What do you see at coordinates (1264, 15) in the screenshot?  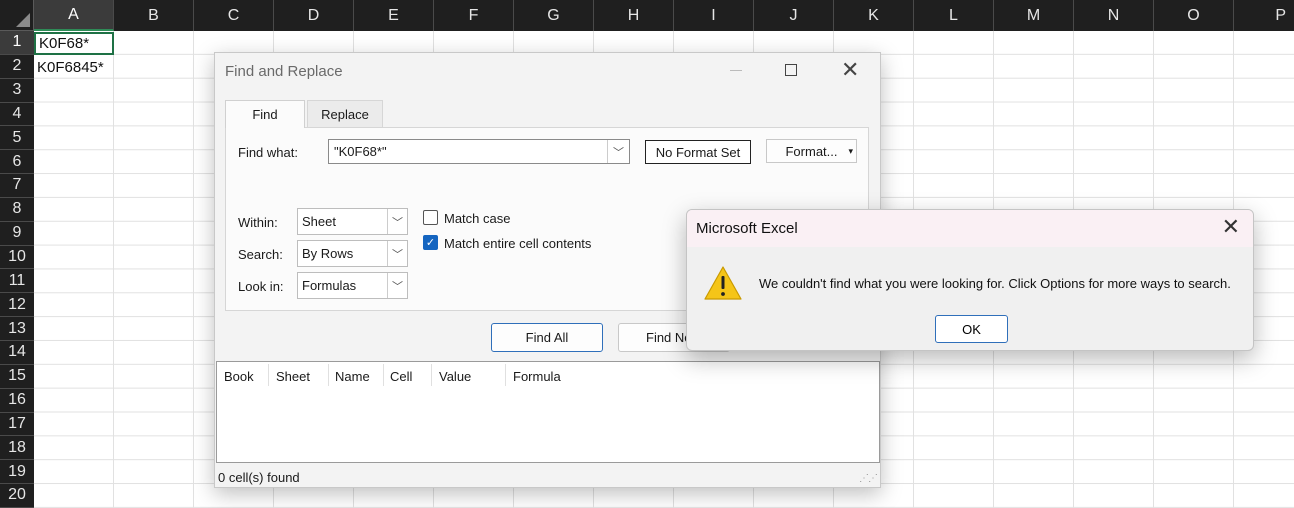 I see `column-header: P` at bounding box center [1264, 15].